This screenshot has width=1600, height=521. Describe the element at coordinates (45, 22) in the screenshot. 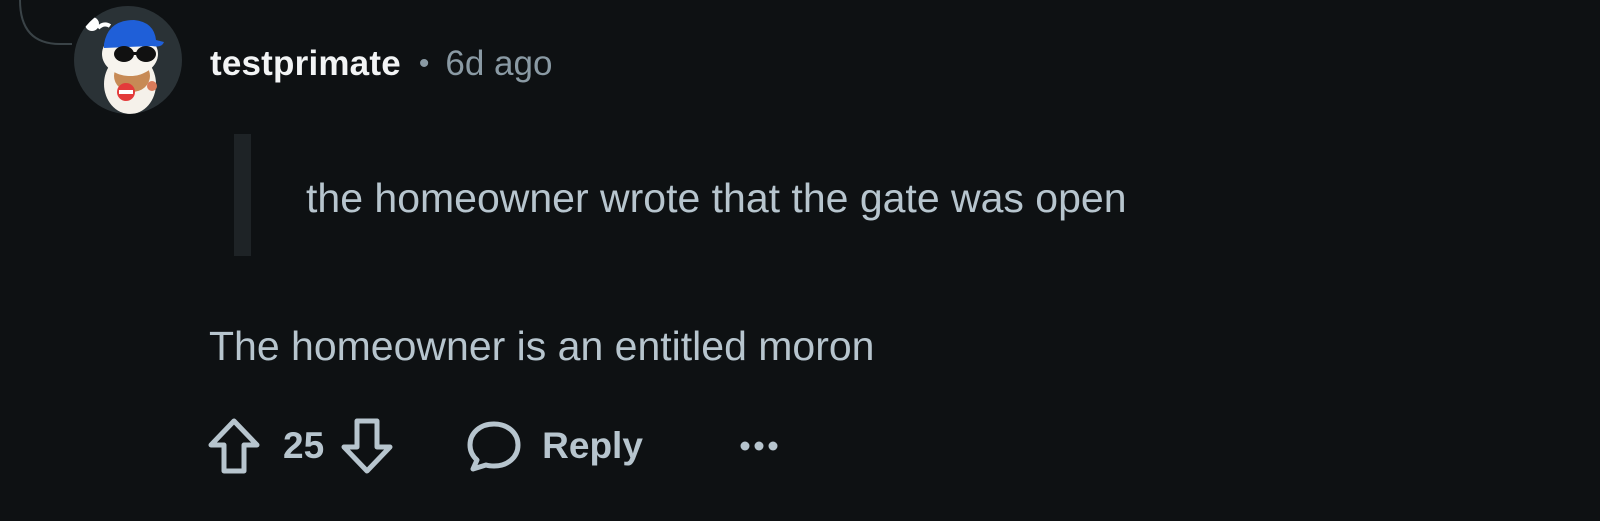

I see `thread-connector-line` at that location.